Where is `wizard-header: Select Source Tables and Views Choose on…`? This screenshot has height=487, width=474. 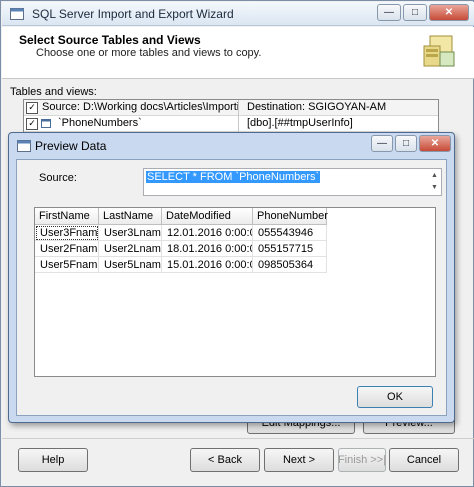
wizard-header: Select Source Tables and Views Choose on… is located at coordinates (238, 53).